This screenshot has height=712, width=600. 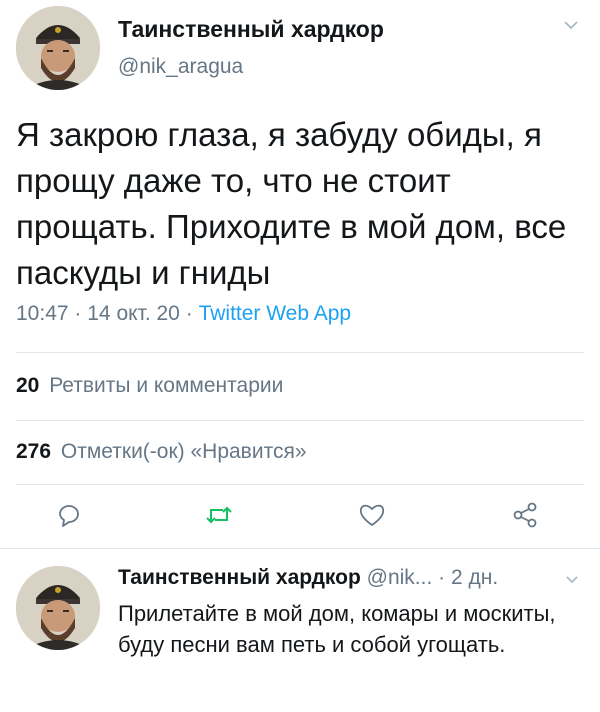 I want to click on reply-author-avatar, so click(x=58, y=608).